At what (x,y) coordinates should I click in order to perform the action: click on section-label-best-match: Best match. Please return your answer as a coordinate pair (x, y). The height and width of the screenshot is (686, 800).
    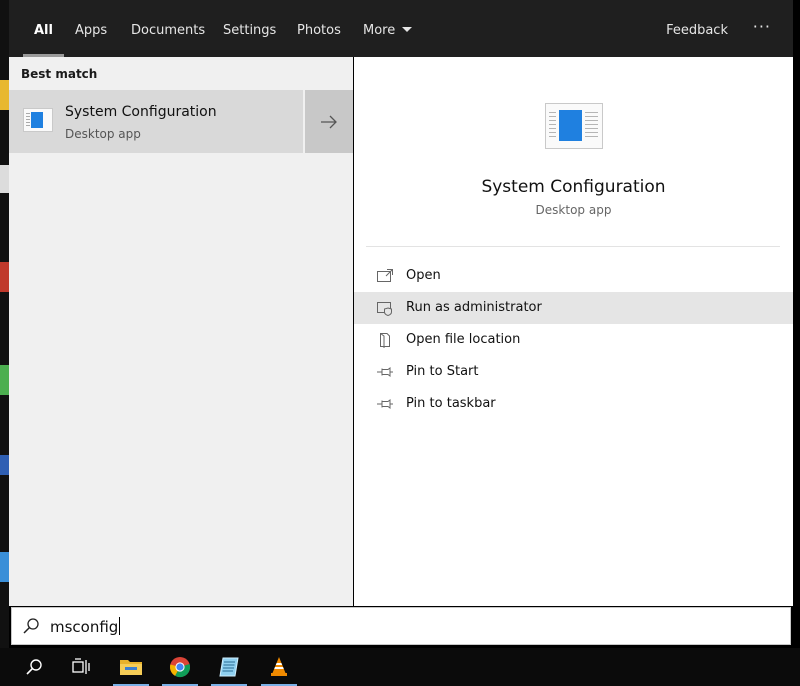
    Looking at the image, I should click on (59, 74).